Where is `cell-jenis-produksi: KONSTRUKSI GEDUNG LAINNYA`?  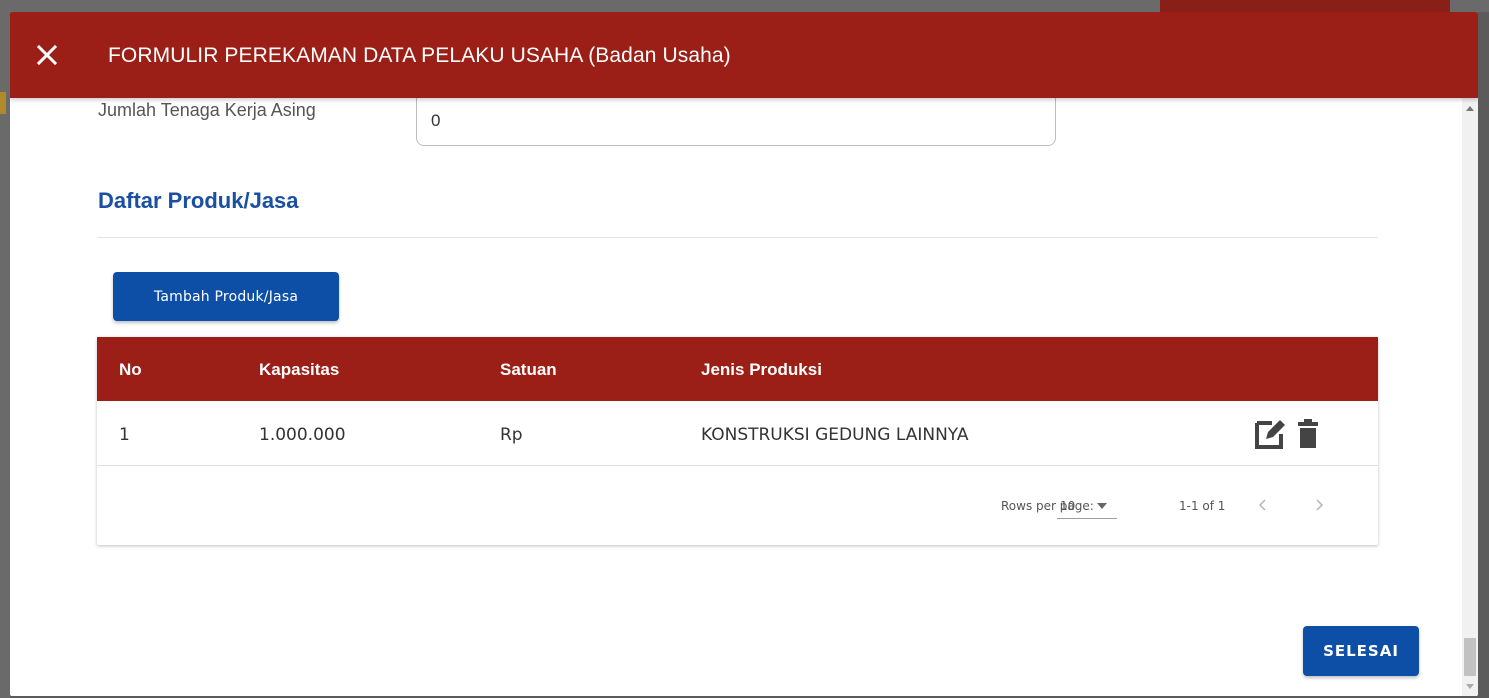 cell-jenis-produksi: KONSTRUKSI GEDUNG LAINNYA is located at coordinates (835, 435).